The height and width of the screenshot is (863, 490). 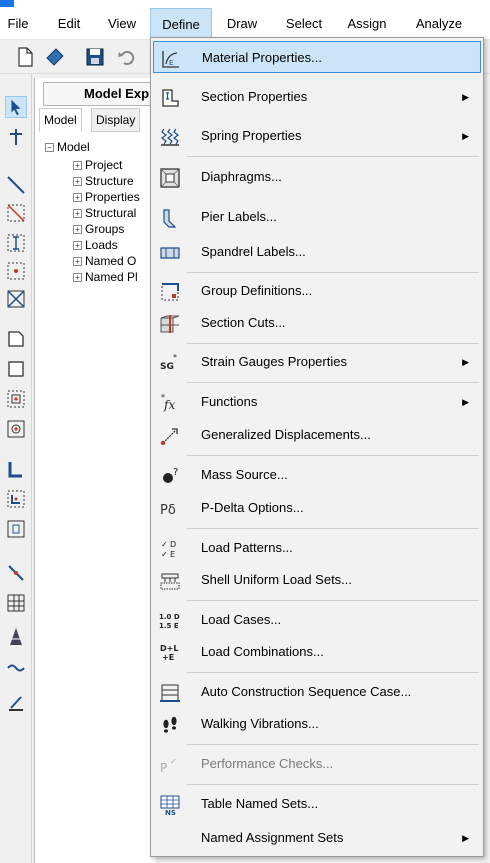 I want to click on svg-text: 1.5 E, so click(x=169, y=626).